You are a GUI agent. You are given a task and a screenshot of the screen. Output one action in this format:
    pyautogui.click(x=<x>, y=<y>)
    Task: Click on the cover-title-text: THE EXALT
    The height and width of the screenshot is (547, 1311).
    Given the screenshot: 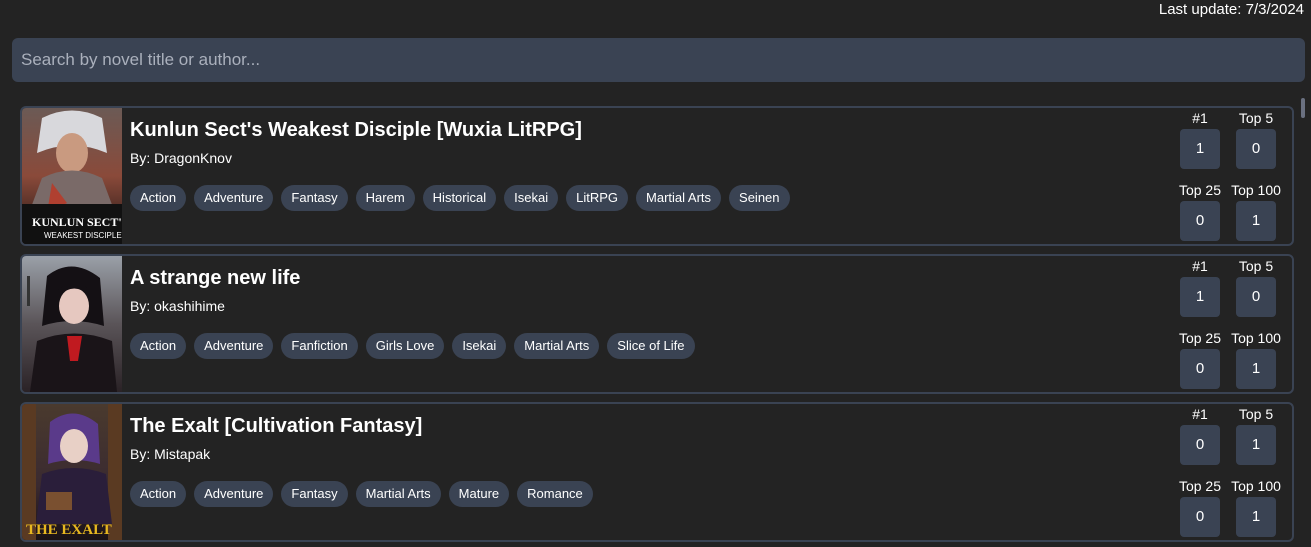 What is the action you would take?
    pyautogui.click(x=69, y=530)
    